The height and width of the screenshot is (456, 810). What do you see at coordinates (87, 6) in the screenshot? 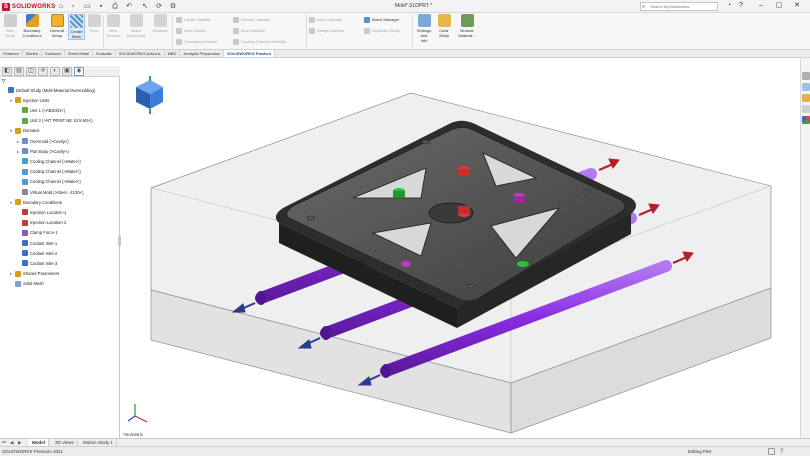
I see `open-folder-icon: ▭` at bounding box center [87, 6].